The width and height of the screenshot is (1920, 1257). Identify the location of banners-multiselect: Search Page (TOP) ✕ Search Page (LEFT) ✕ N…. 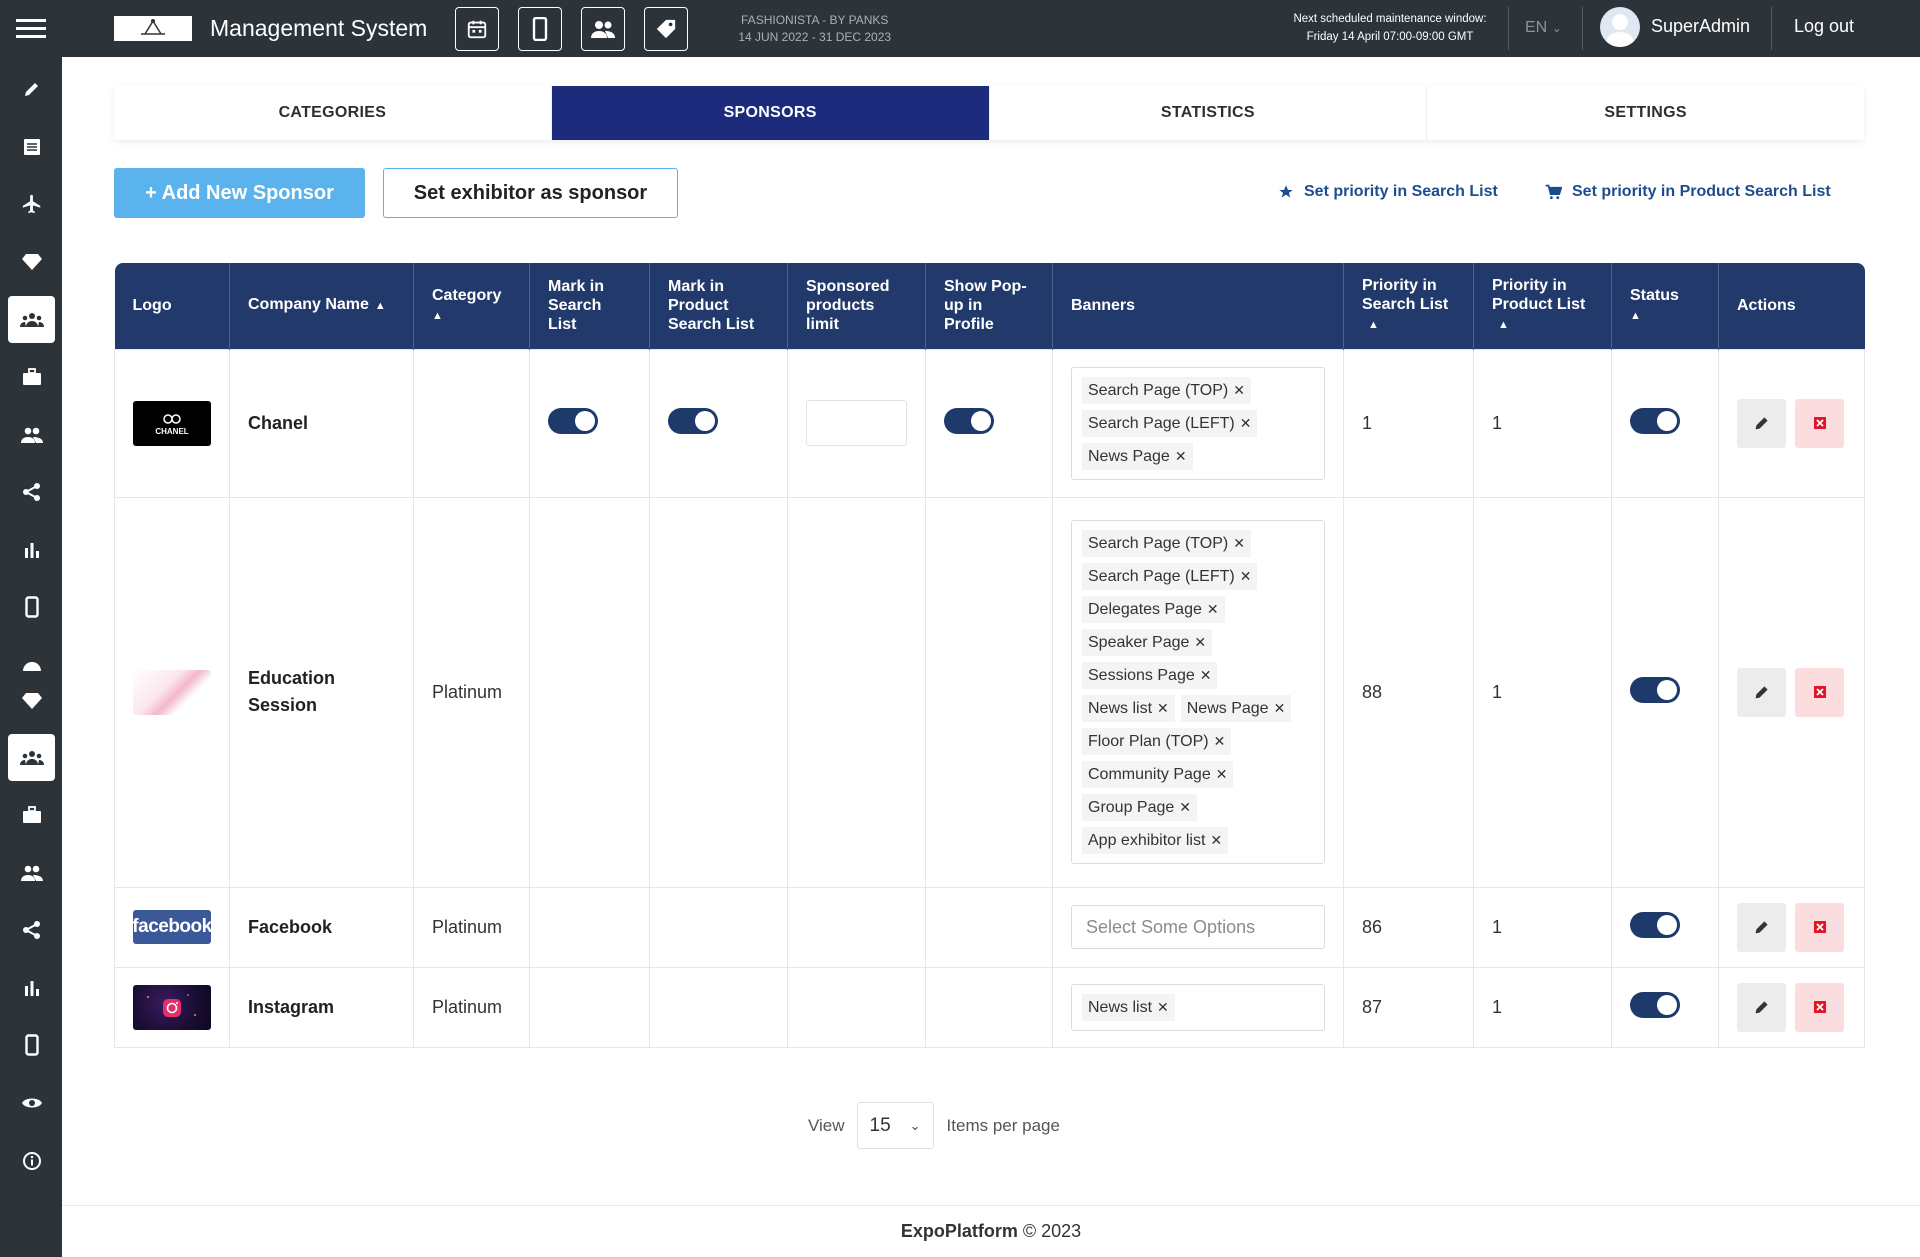
(1198, 423).